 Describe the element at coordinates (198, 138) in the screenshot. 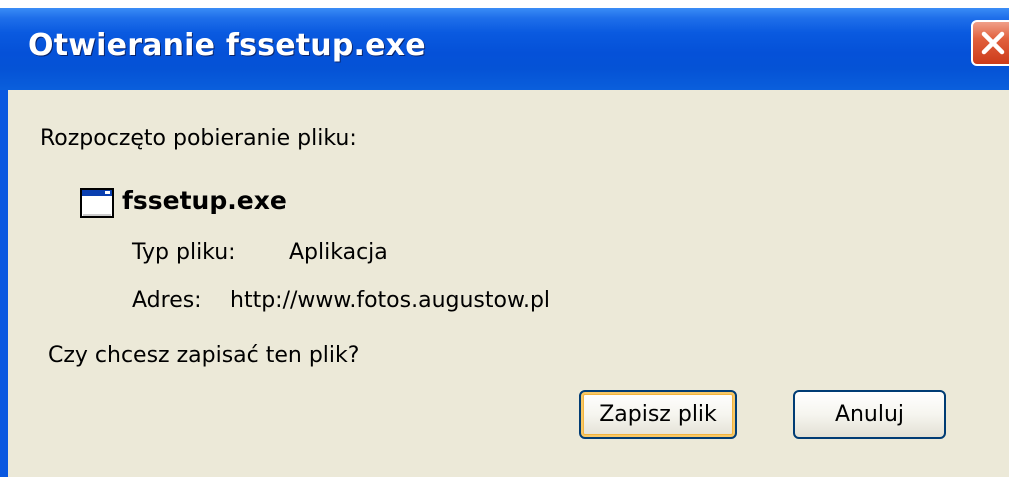

I see `download-intro-text: Rozpoczęto pobieranie pliku:` at that location.